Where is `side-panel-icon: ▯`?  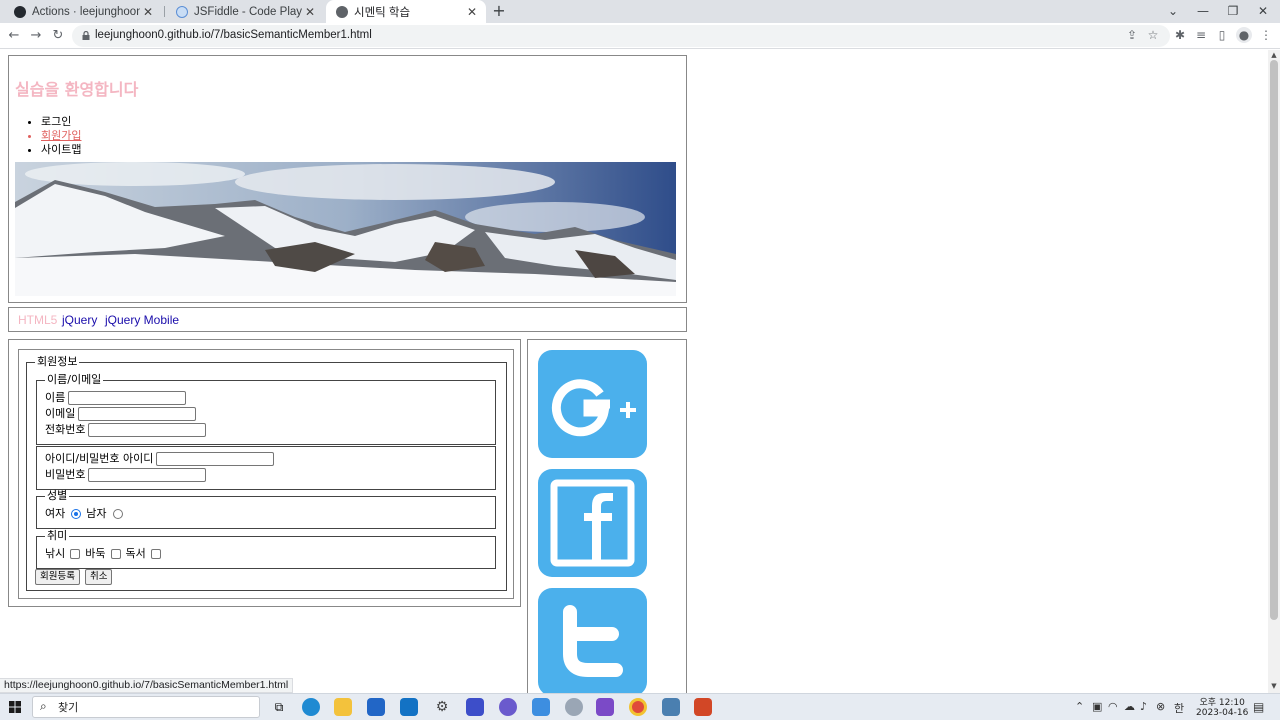
side-panel-icon: ▯ is located at coordinates (1222, 35).